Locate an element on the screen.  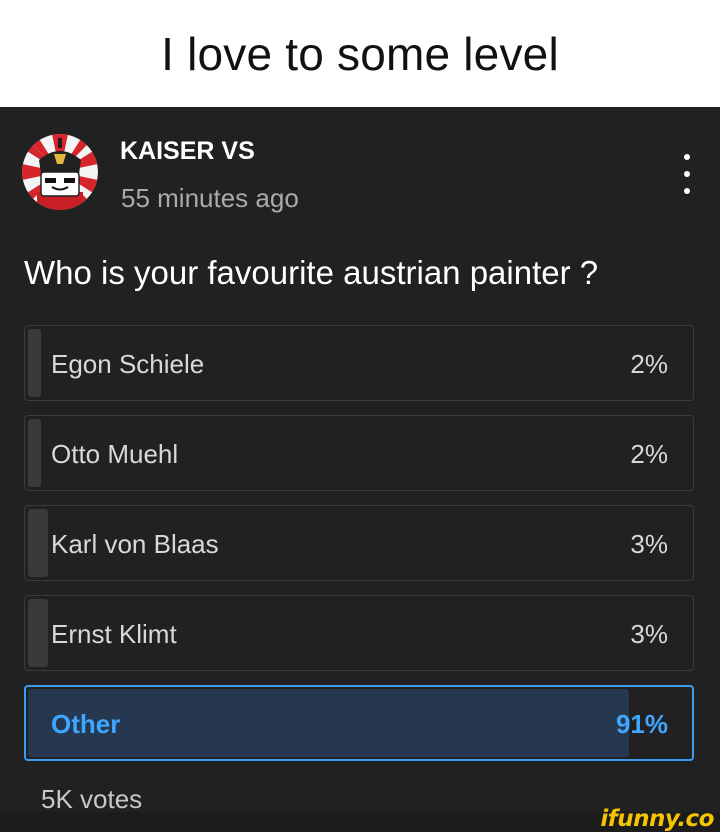
poll-option-label: Karl von Blaas is located at coordinates (135, 544).